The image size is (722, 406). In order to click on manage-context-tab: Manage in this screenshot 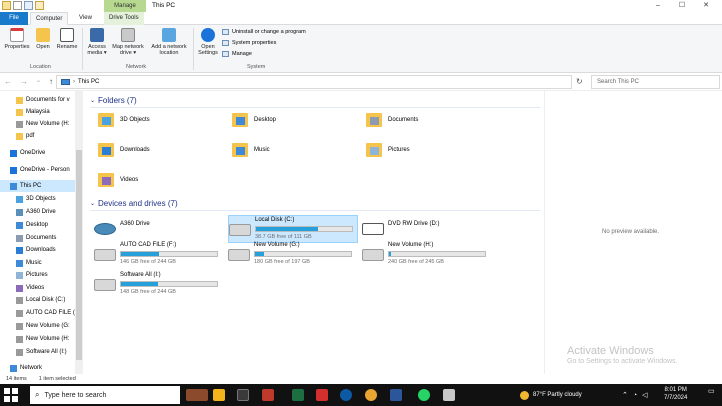, I will do `click(125, 6)`.